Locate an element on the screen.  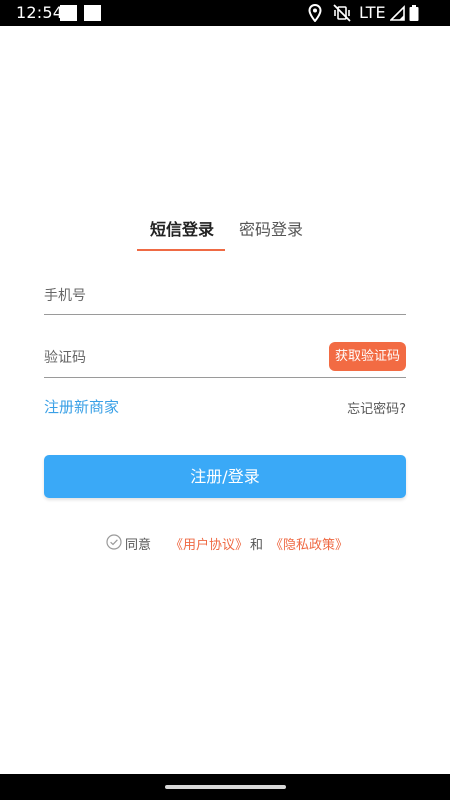
user-agreement-link: 《用户协议》 is located at coordinates (209, 543).